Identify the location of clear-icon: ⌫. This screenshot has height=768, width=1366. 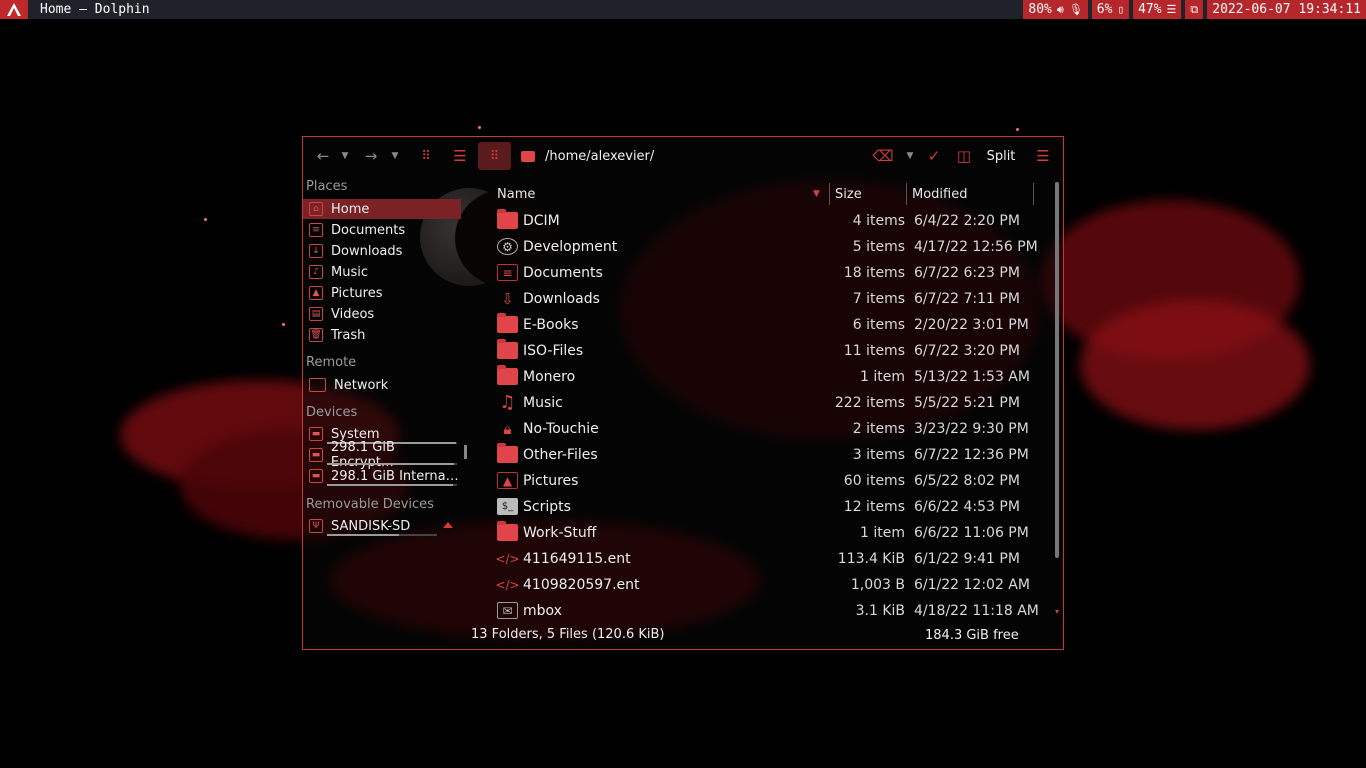
(882, 156).